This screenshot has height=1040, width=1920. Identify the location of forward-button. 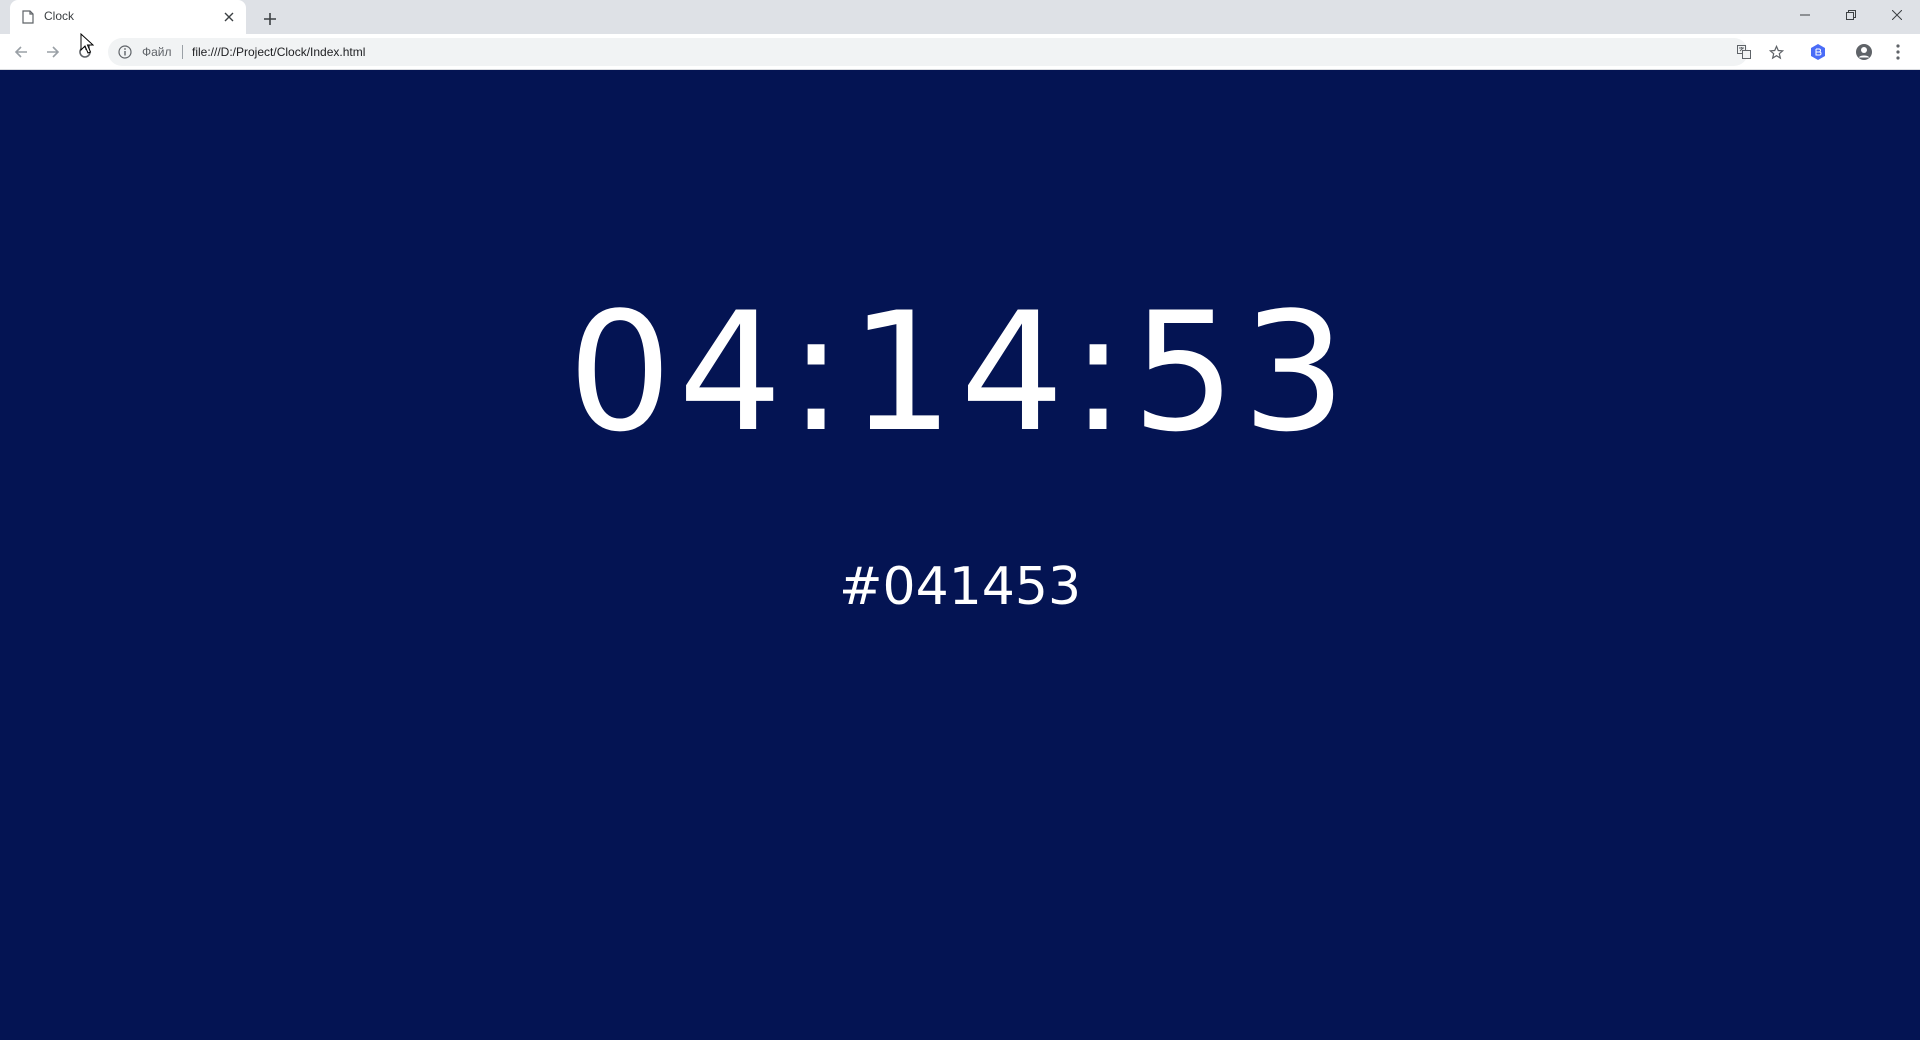
(53, 52).